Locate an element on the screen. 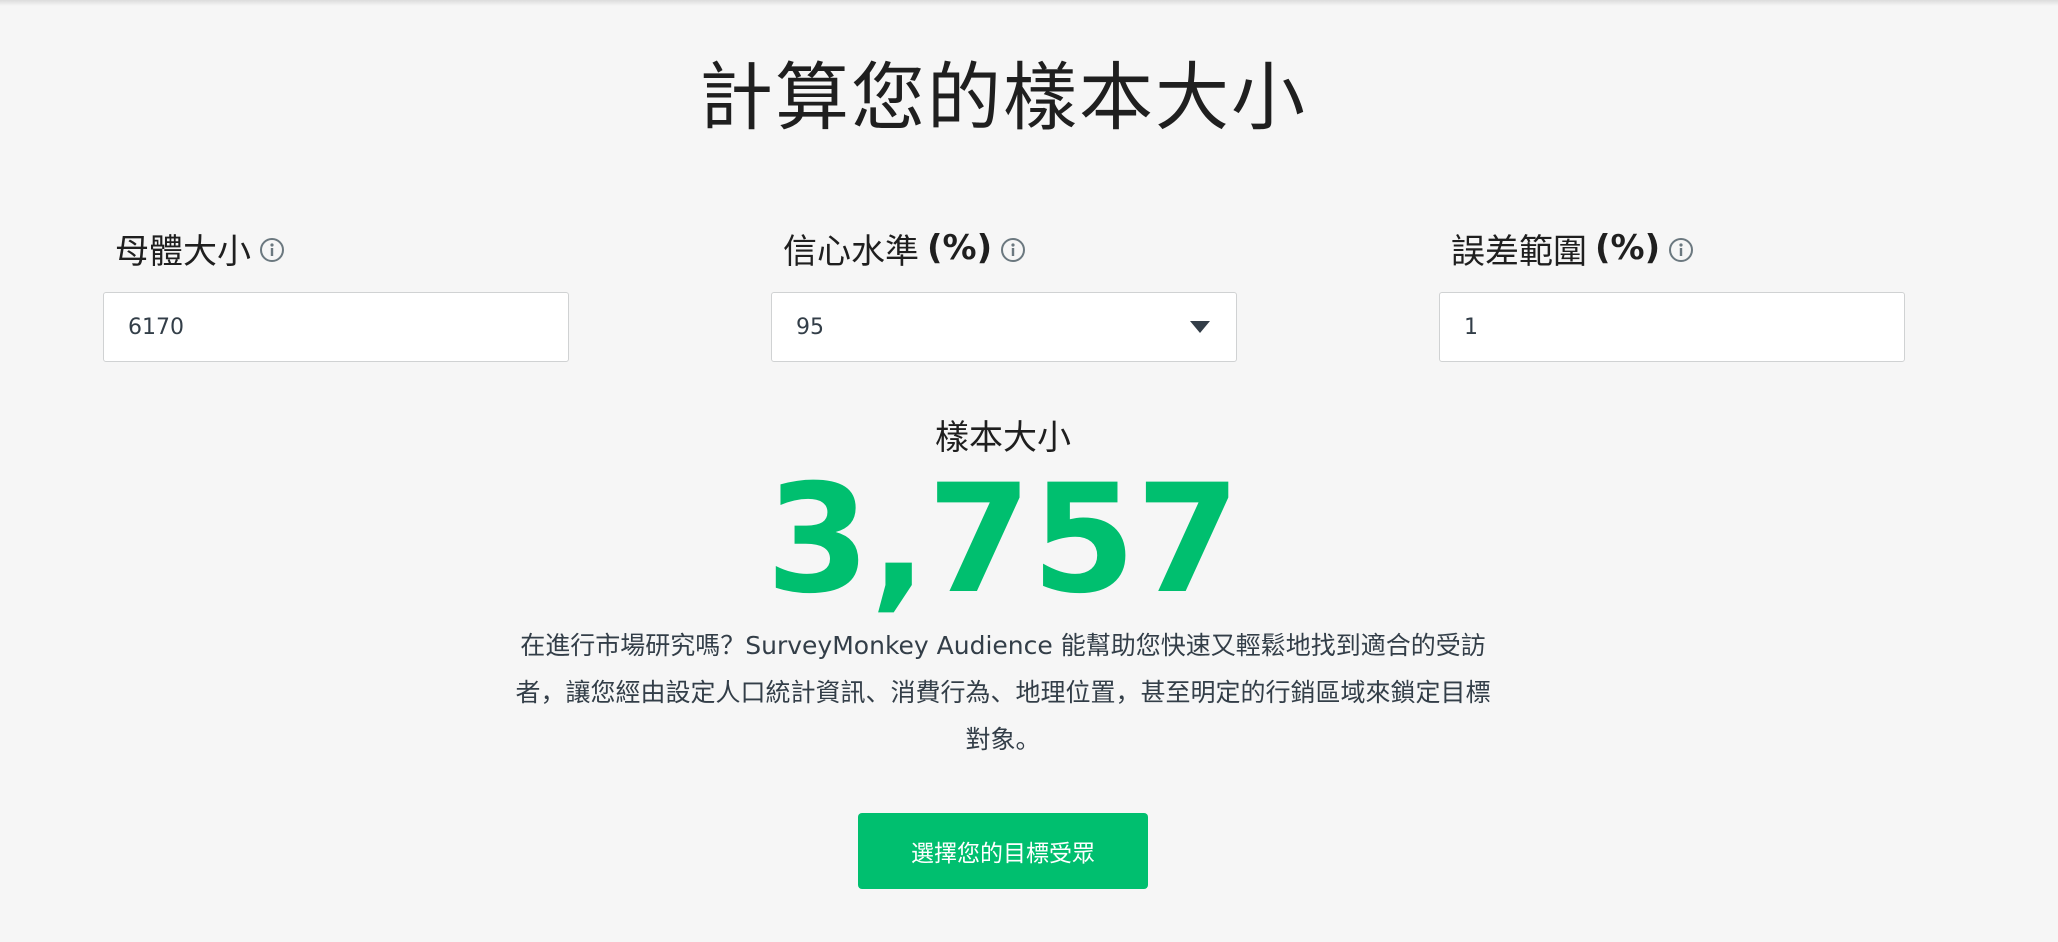 The image size is (2058, 942). sample-size-value: 3,757 is located at coordinates (1003, 540).